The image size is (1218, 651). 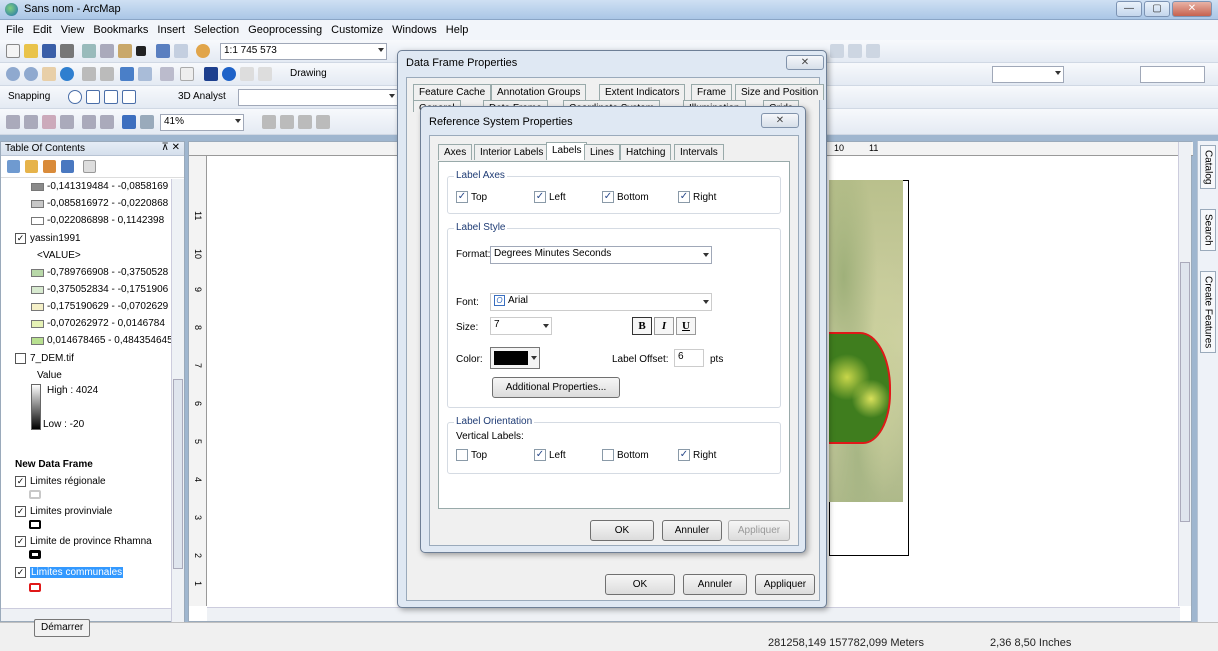 What do you see at coordinates (414, 30) in the screenshot?
I see `menu-windows: Windows` at bounding box center [414, 30].